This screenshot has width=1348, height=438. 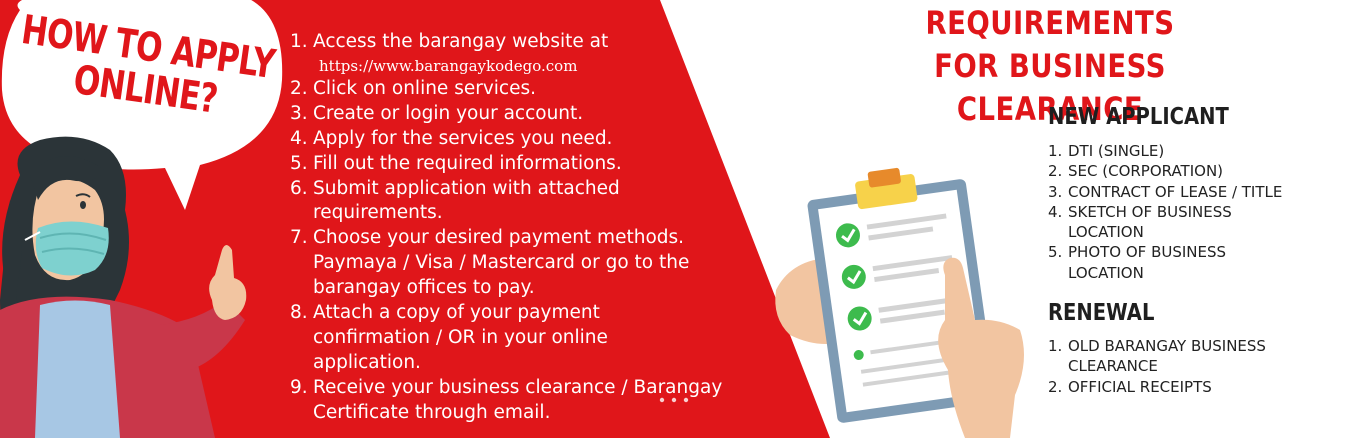 What do you see at coordinates (1140, 386) in the screenshot?
I see `item-text: OFFICIAL RECEIPTS` at bounding box center [1140, 386].